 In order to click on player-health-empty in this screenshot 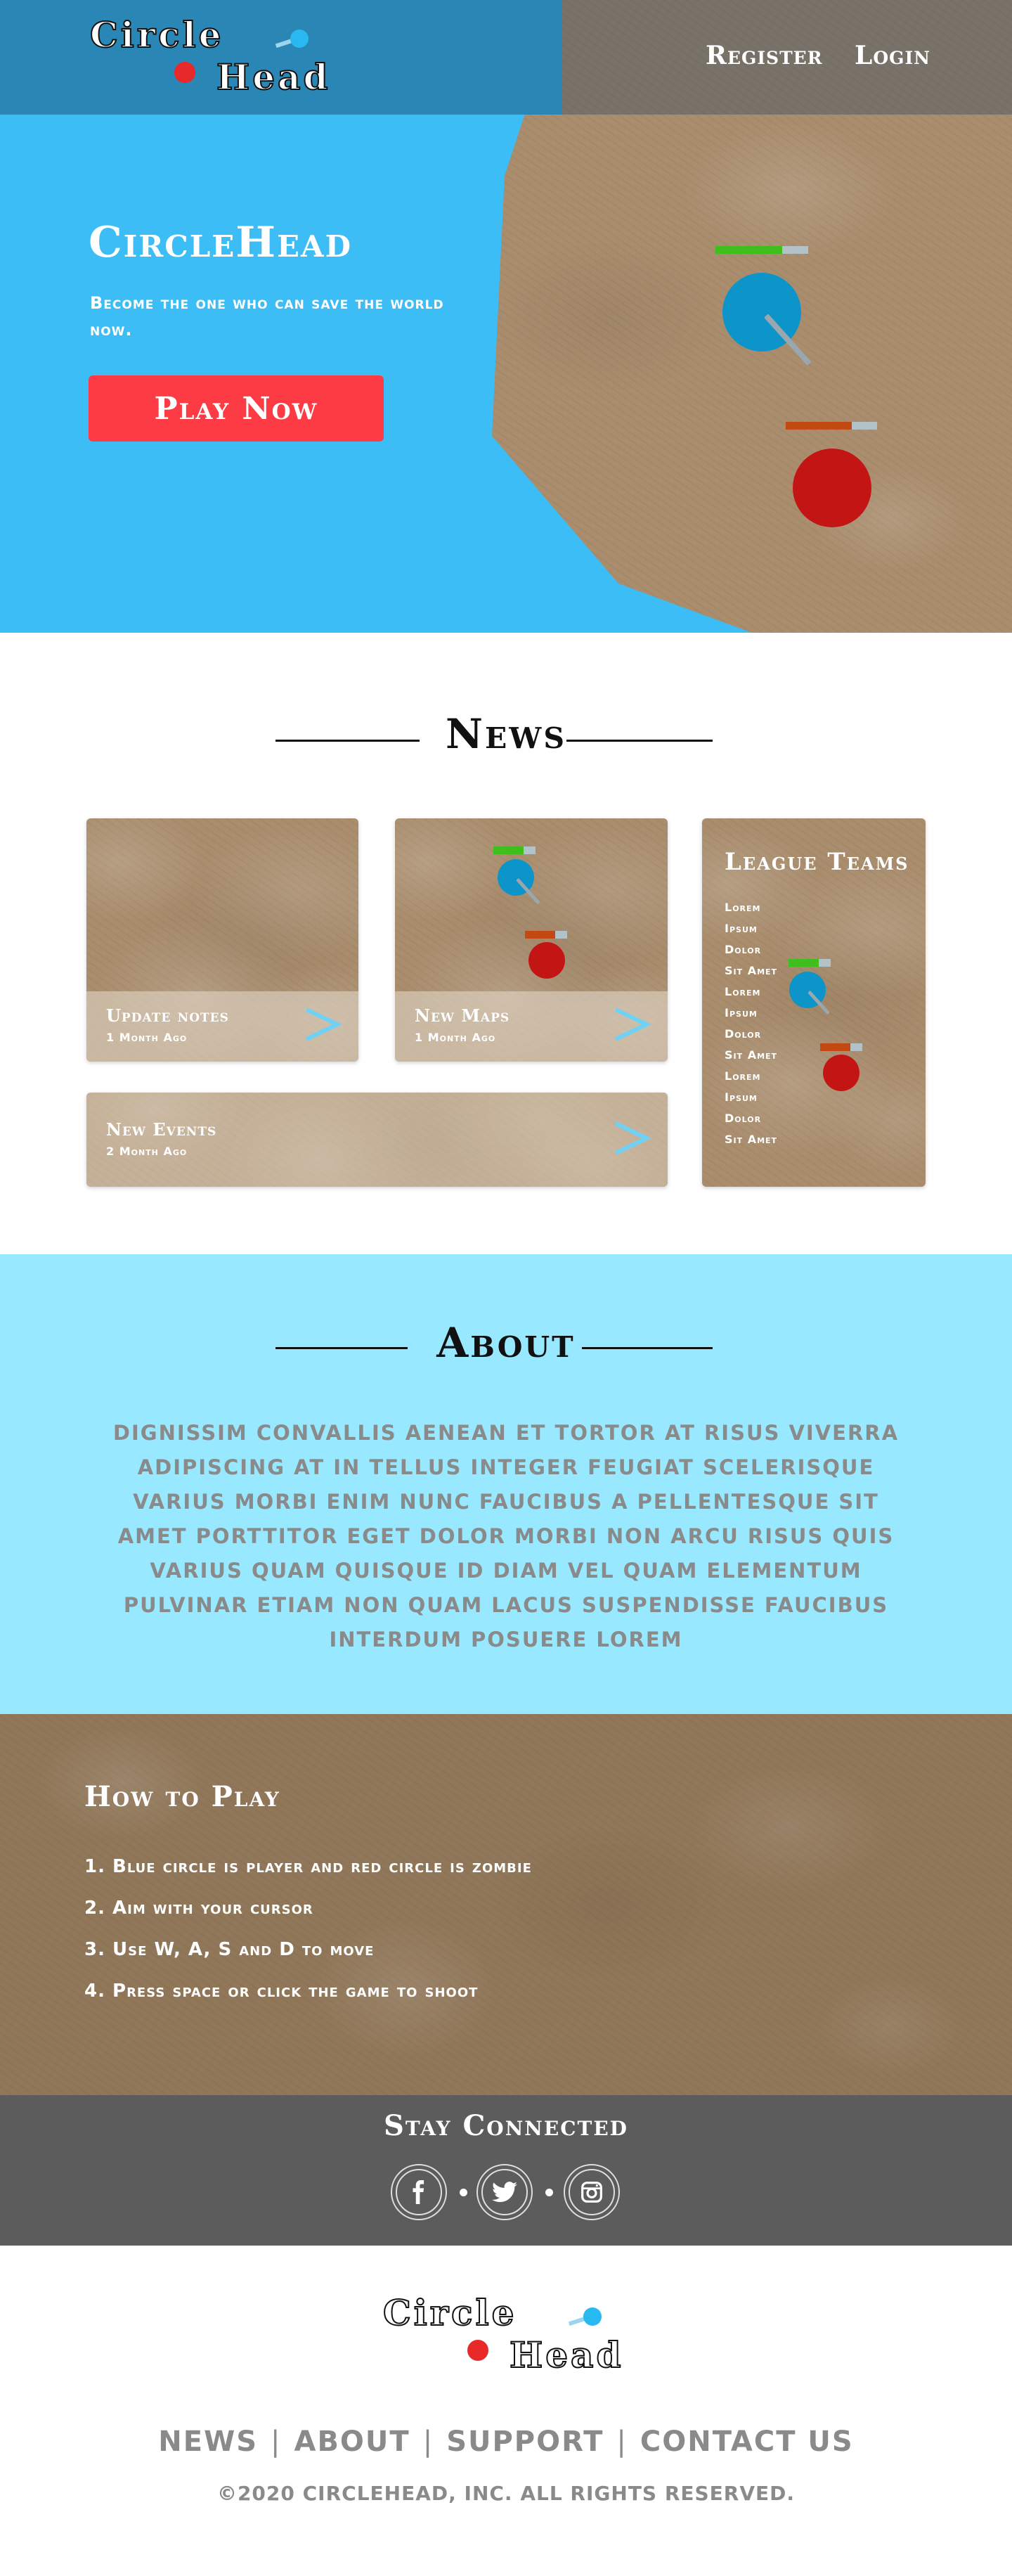, I will do `click(795, 250)`.